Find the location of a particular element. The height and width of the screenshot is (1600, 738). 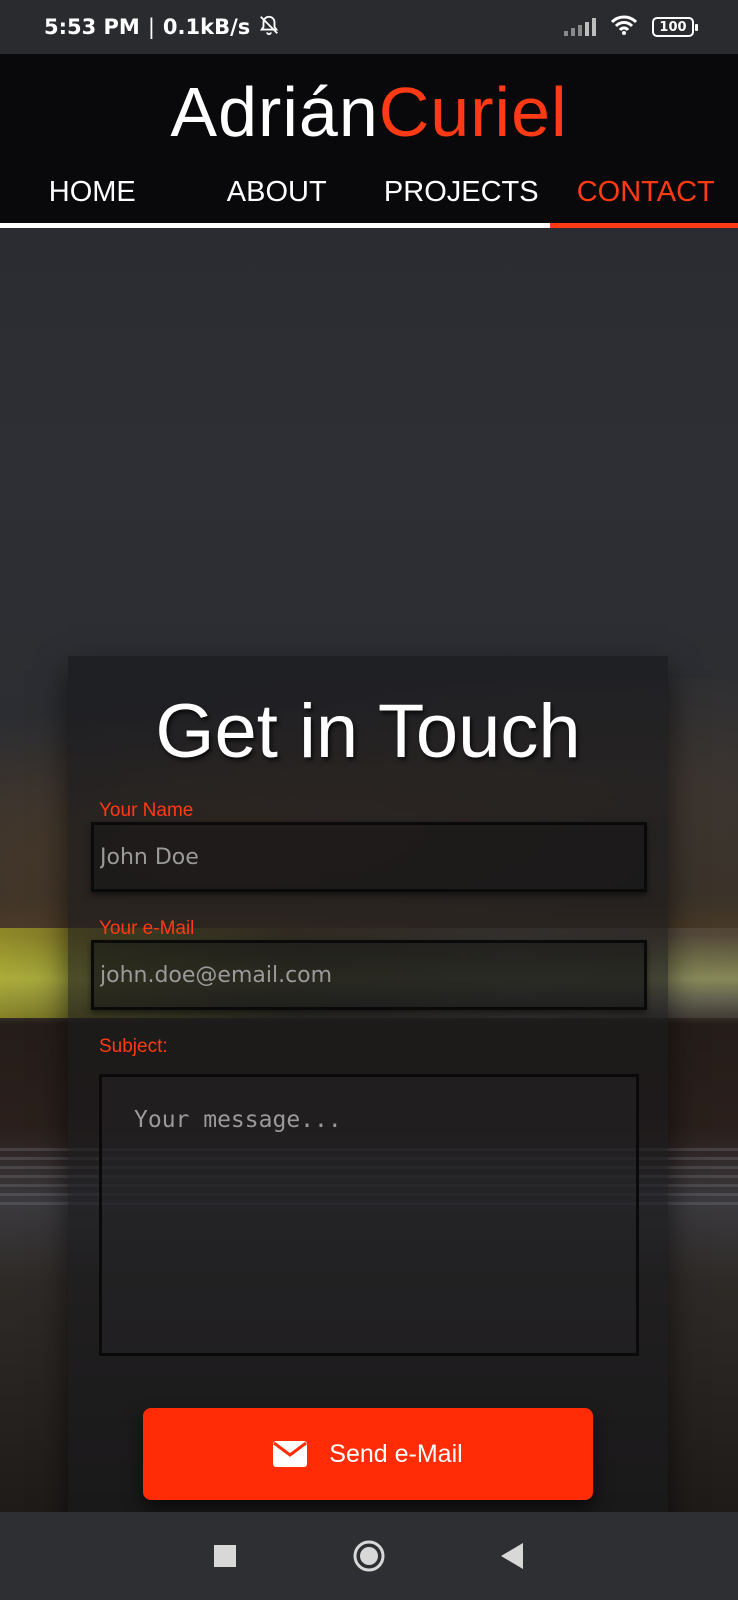

send-email-button: Send e-Mail is located at coordinates (368, 1454).